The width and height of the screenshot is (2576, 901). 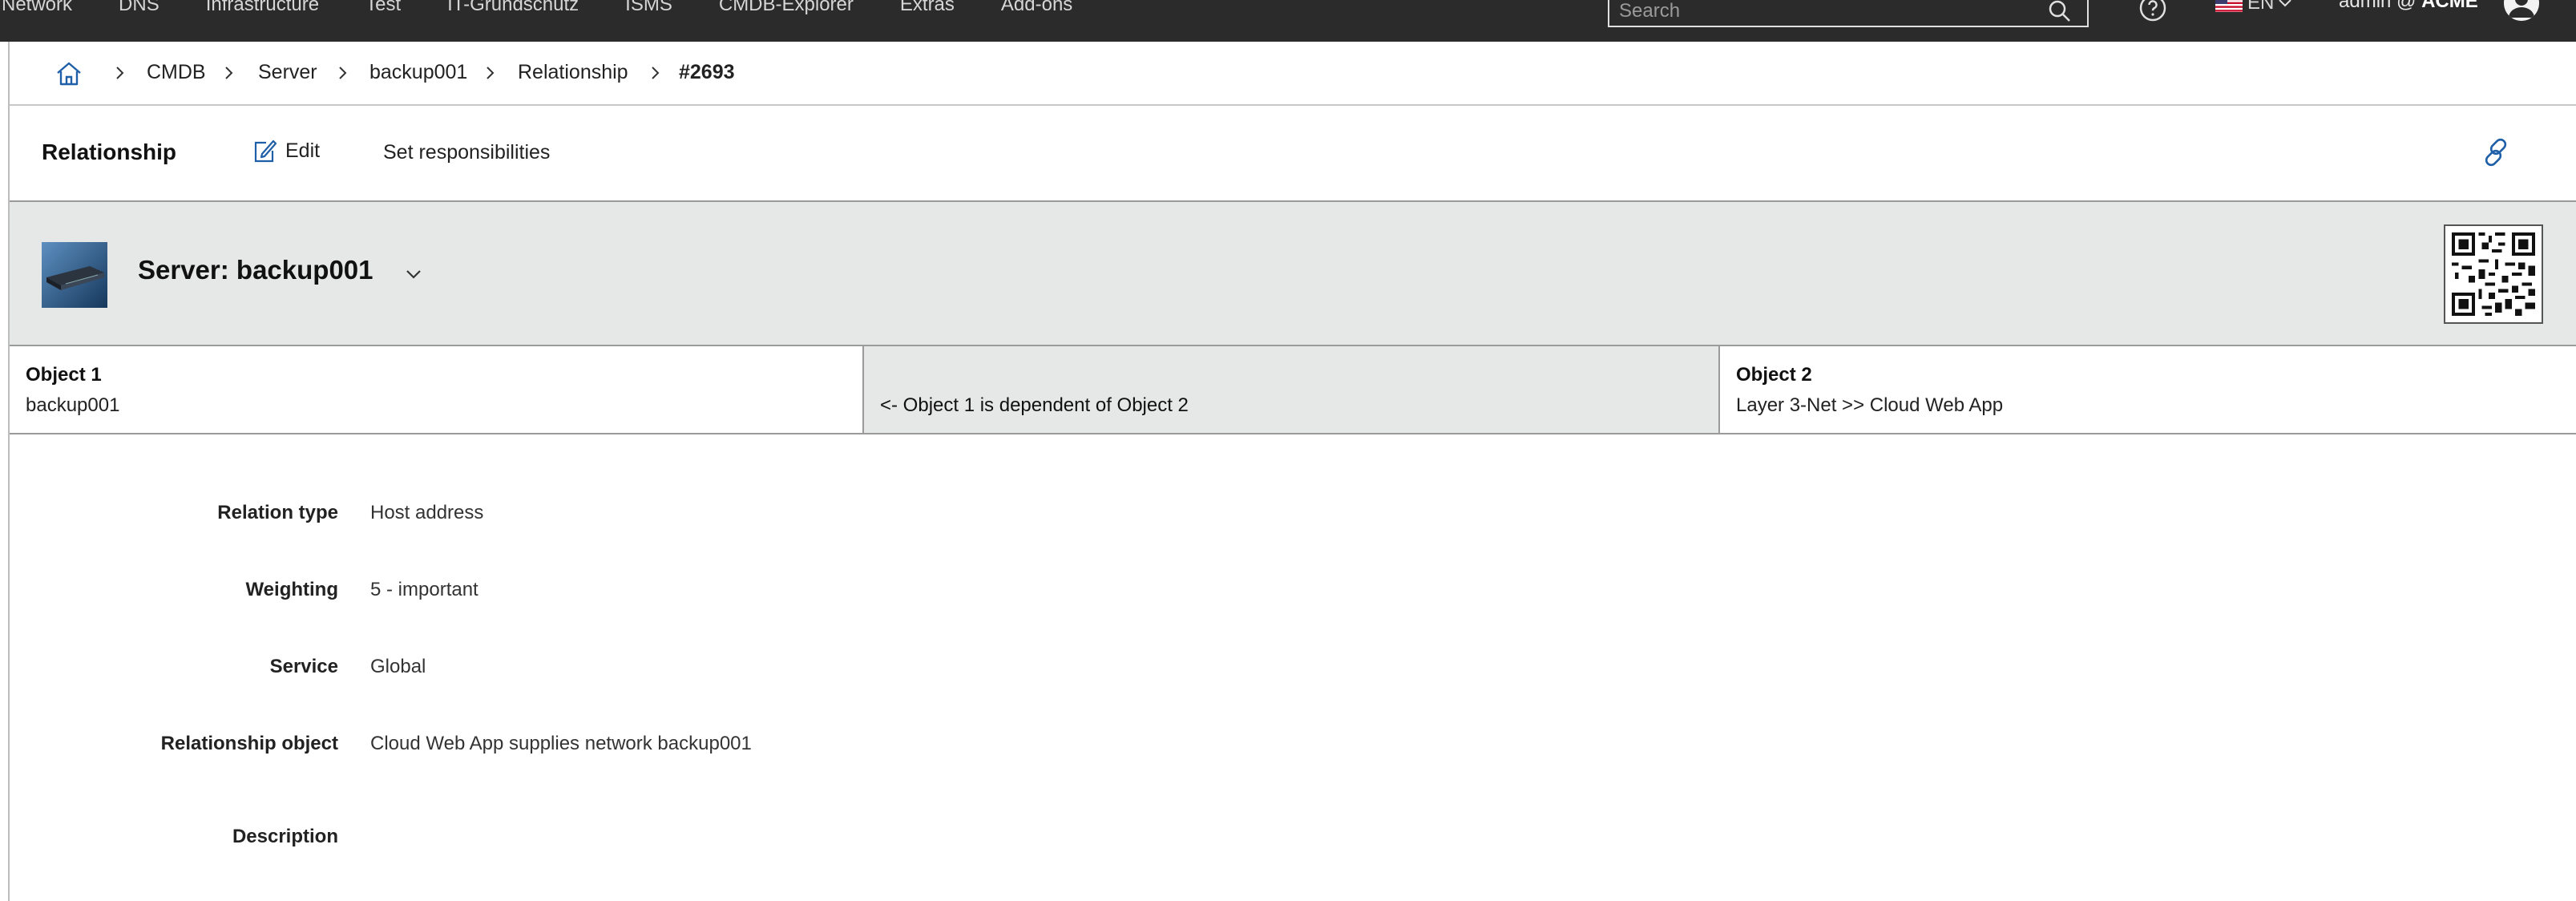 I want to click on nav-add-ons: Add-ons, so click(x=1036, y=8).